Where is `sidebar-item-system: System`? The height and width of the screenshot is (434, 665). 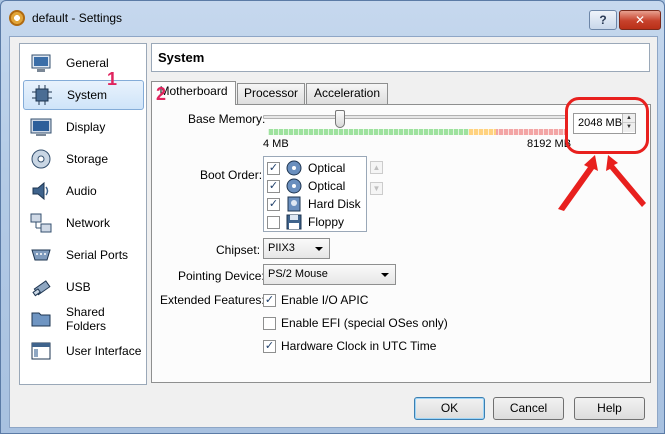 sidebar-item-system: System is located at coordinates (83, 95).